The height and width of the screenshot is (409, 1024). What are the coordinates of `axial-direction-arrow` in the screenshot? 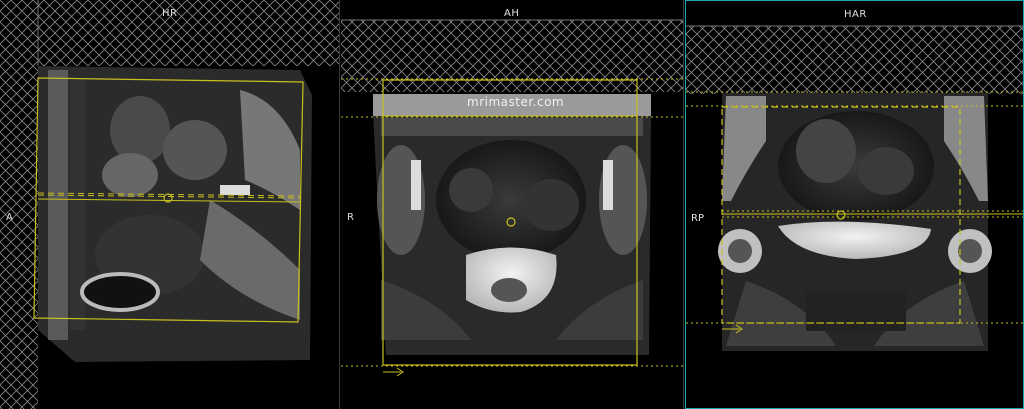 It's located at (393, 372).